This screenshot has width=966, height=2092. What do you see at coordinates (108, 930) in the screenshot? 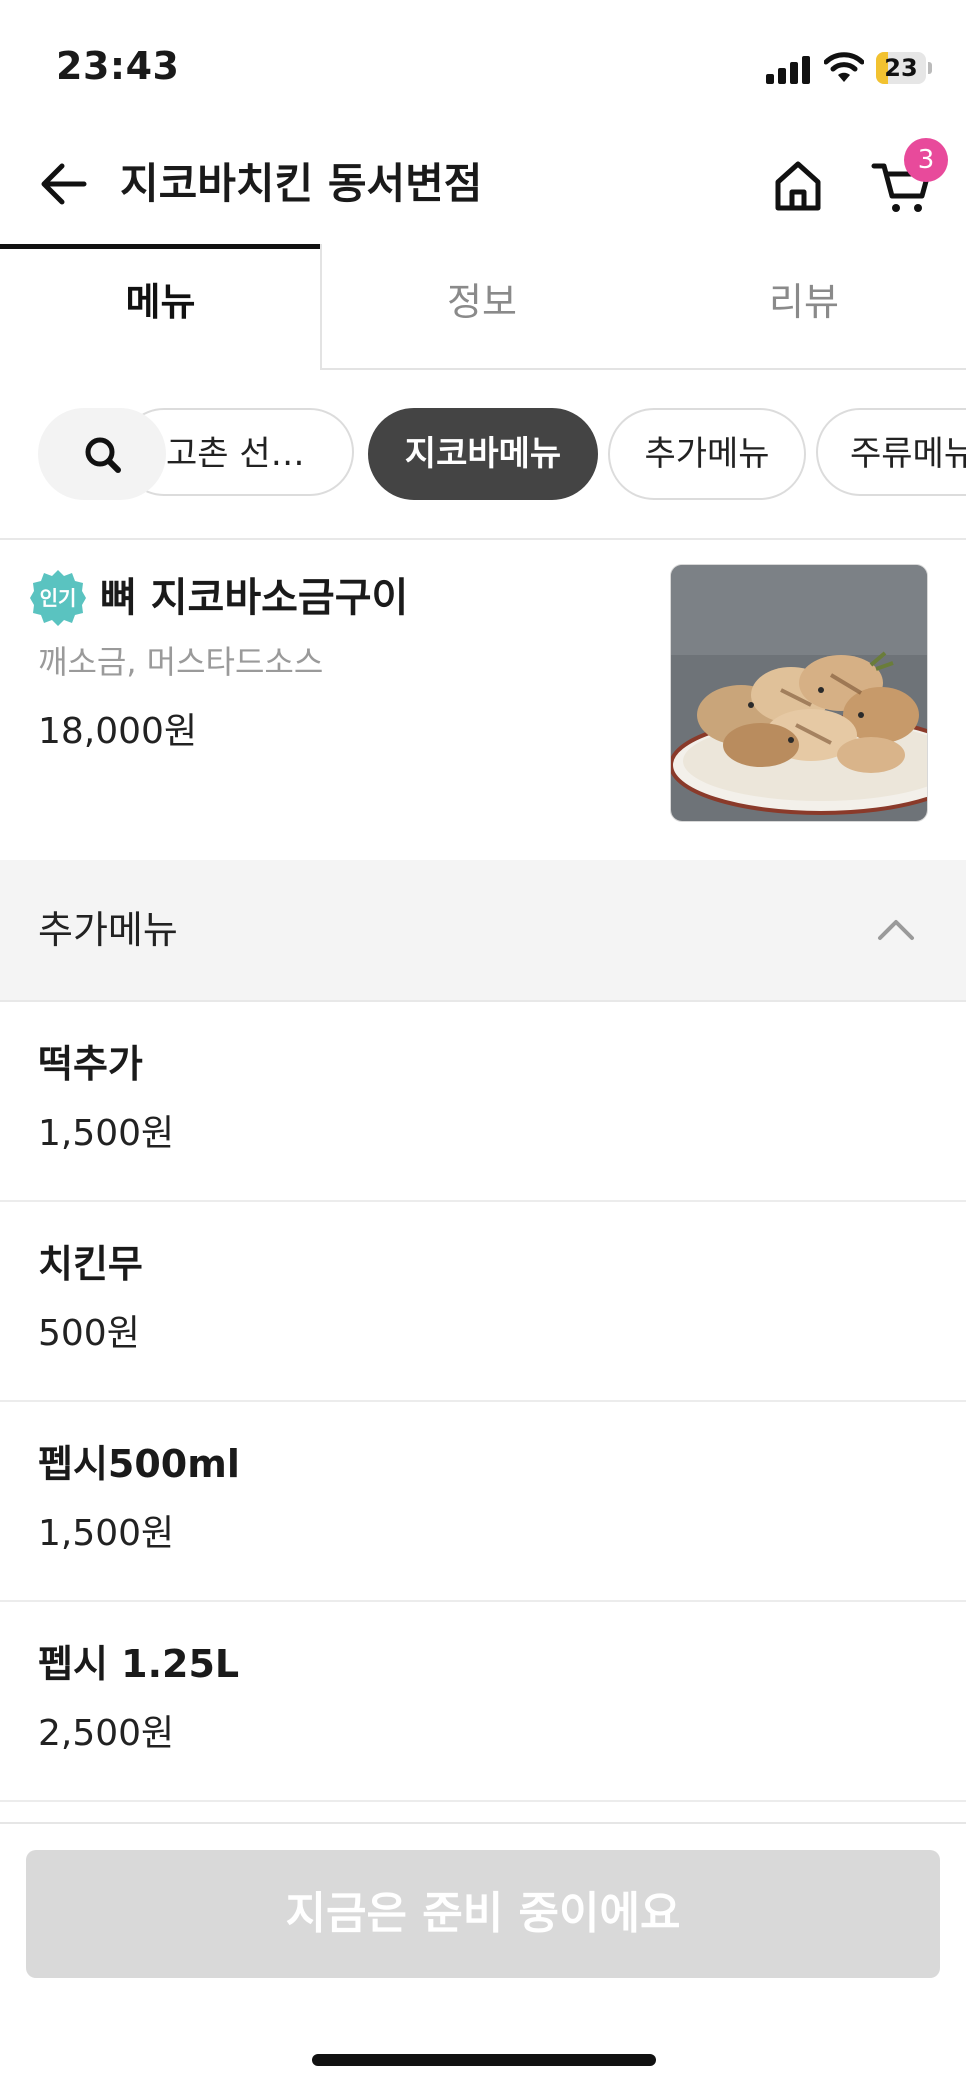
I see `section-title: 추가메뉴` at bounding box center [108, 930].